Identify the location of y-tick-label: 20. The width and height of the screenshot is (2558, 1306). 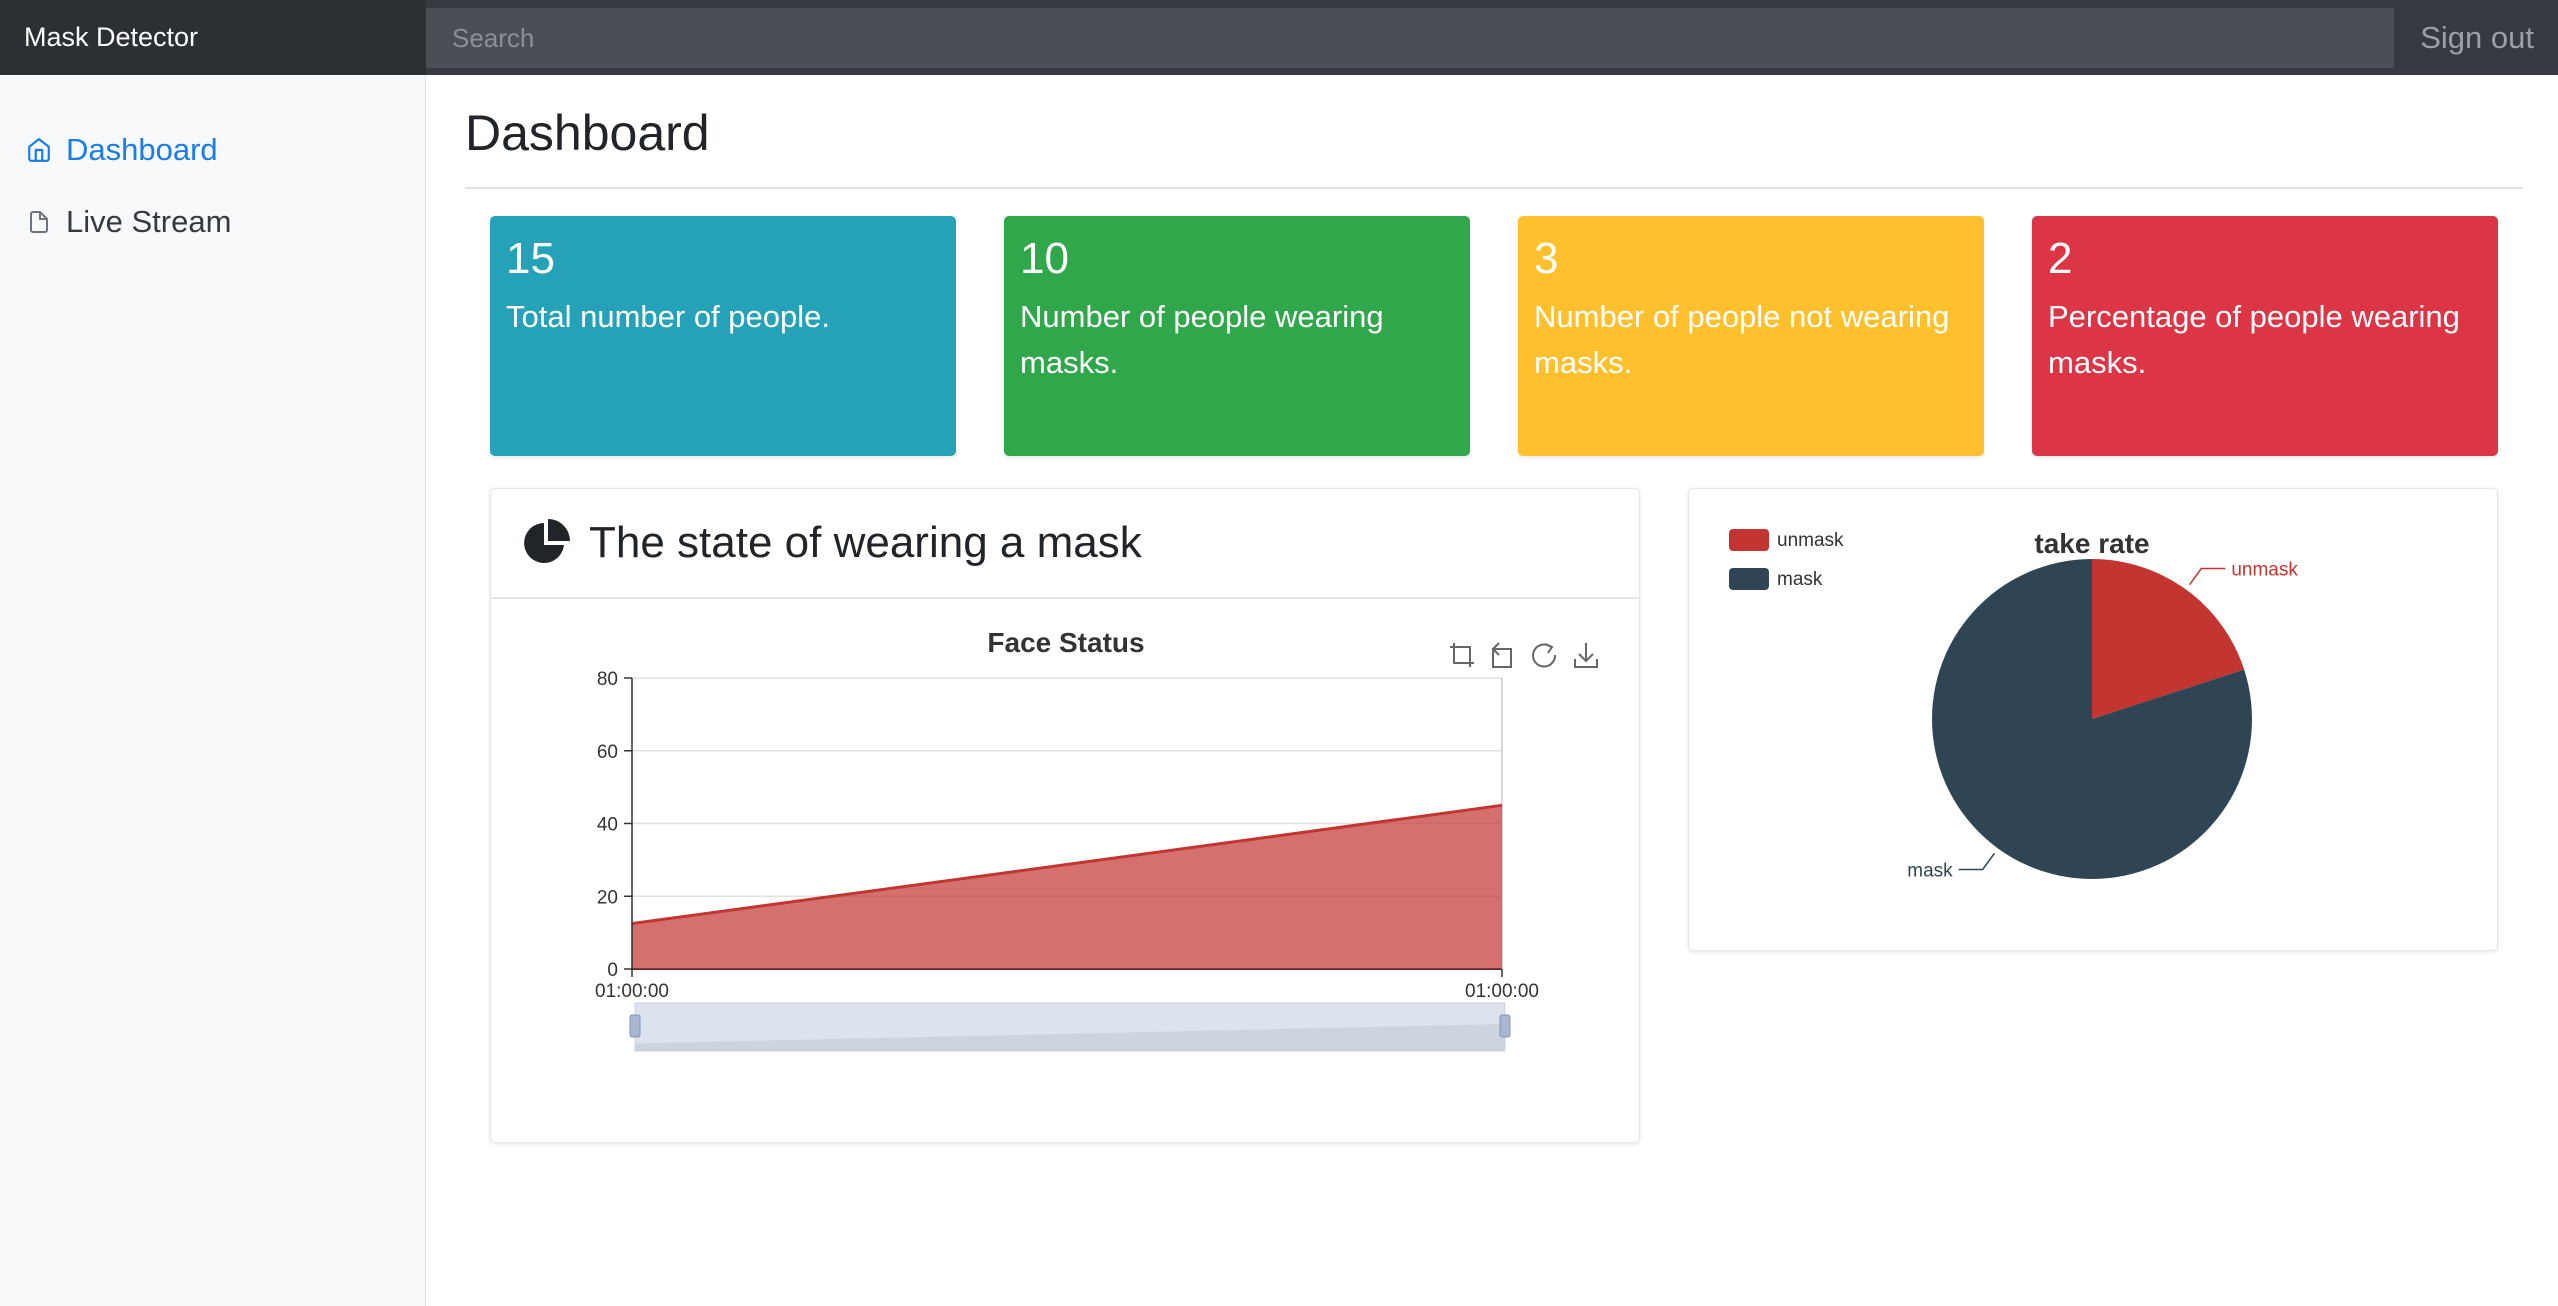
(607, 897).